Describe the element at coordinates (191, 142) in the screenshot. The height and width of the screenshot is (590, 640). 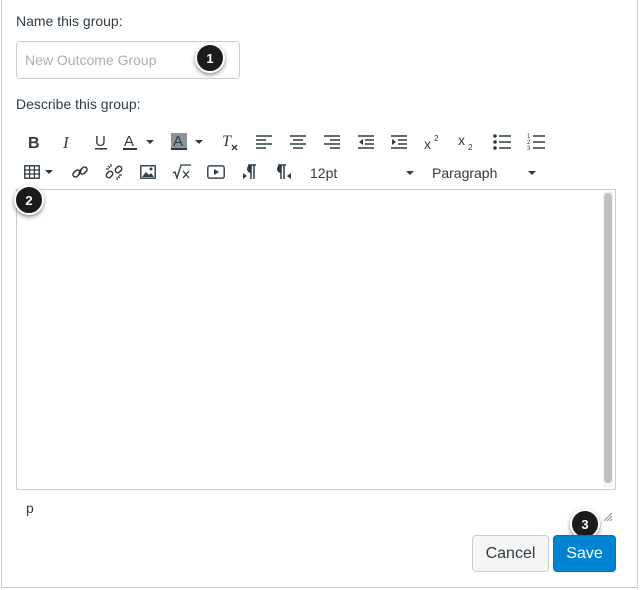
I see `background-color-button: A` at that location.